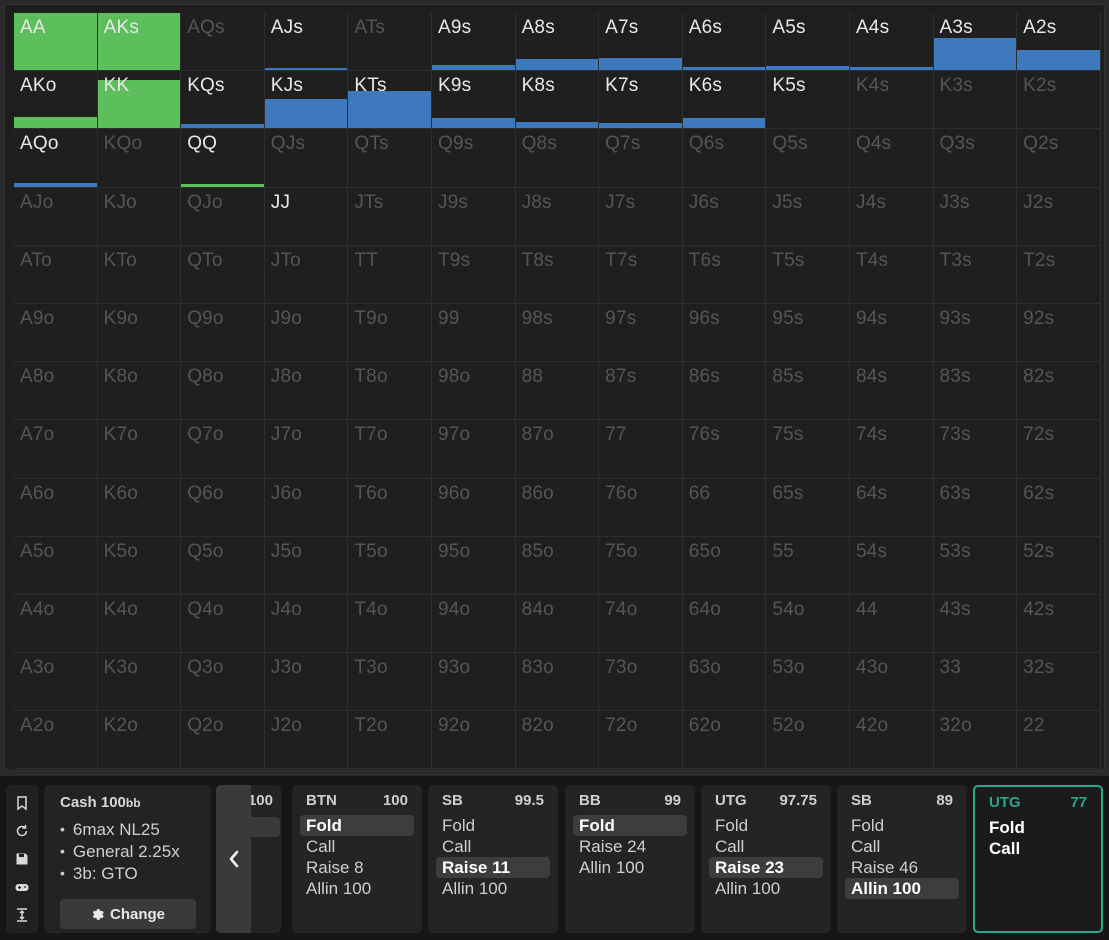 This screenshot has width=1109, height=940. What do you see at coordinates (557, 449) in the screenshot?
I see `hand-cell: 87o` at bounding box center [557, 449].